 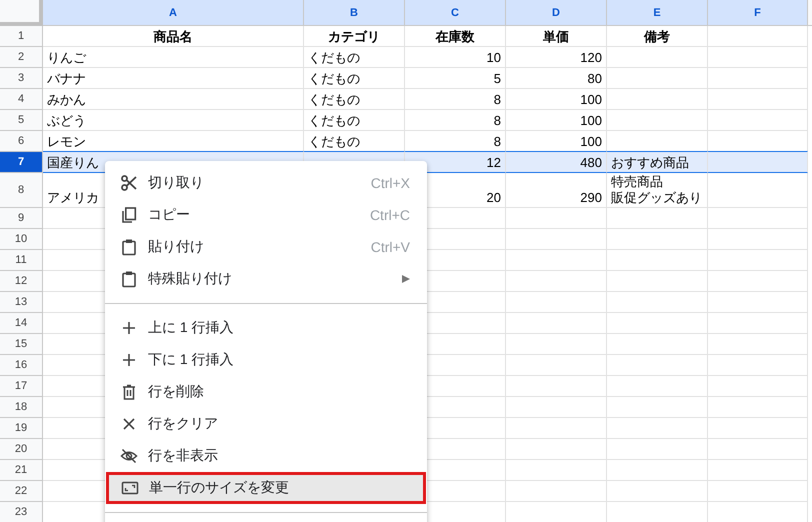 What do you see at coordinates (21, 428) in the screenshot?
I see `row-header: 19` at bounding box center [21, 428].